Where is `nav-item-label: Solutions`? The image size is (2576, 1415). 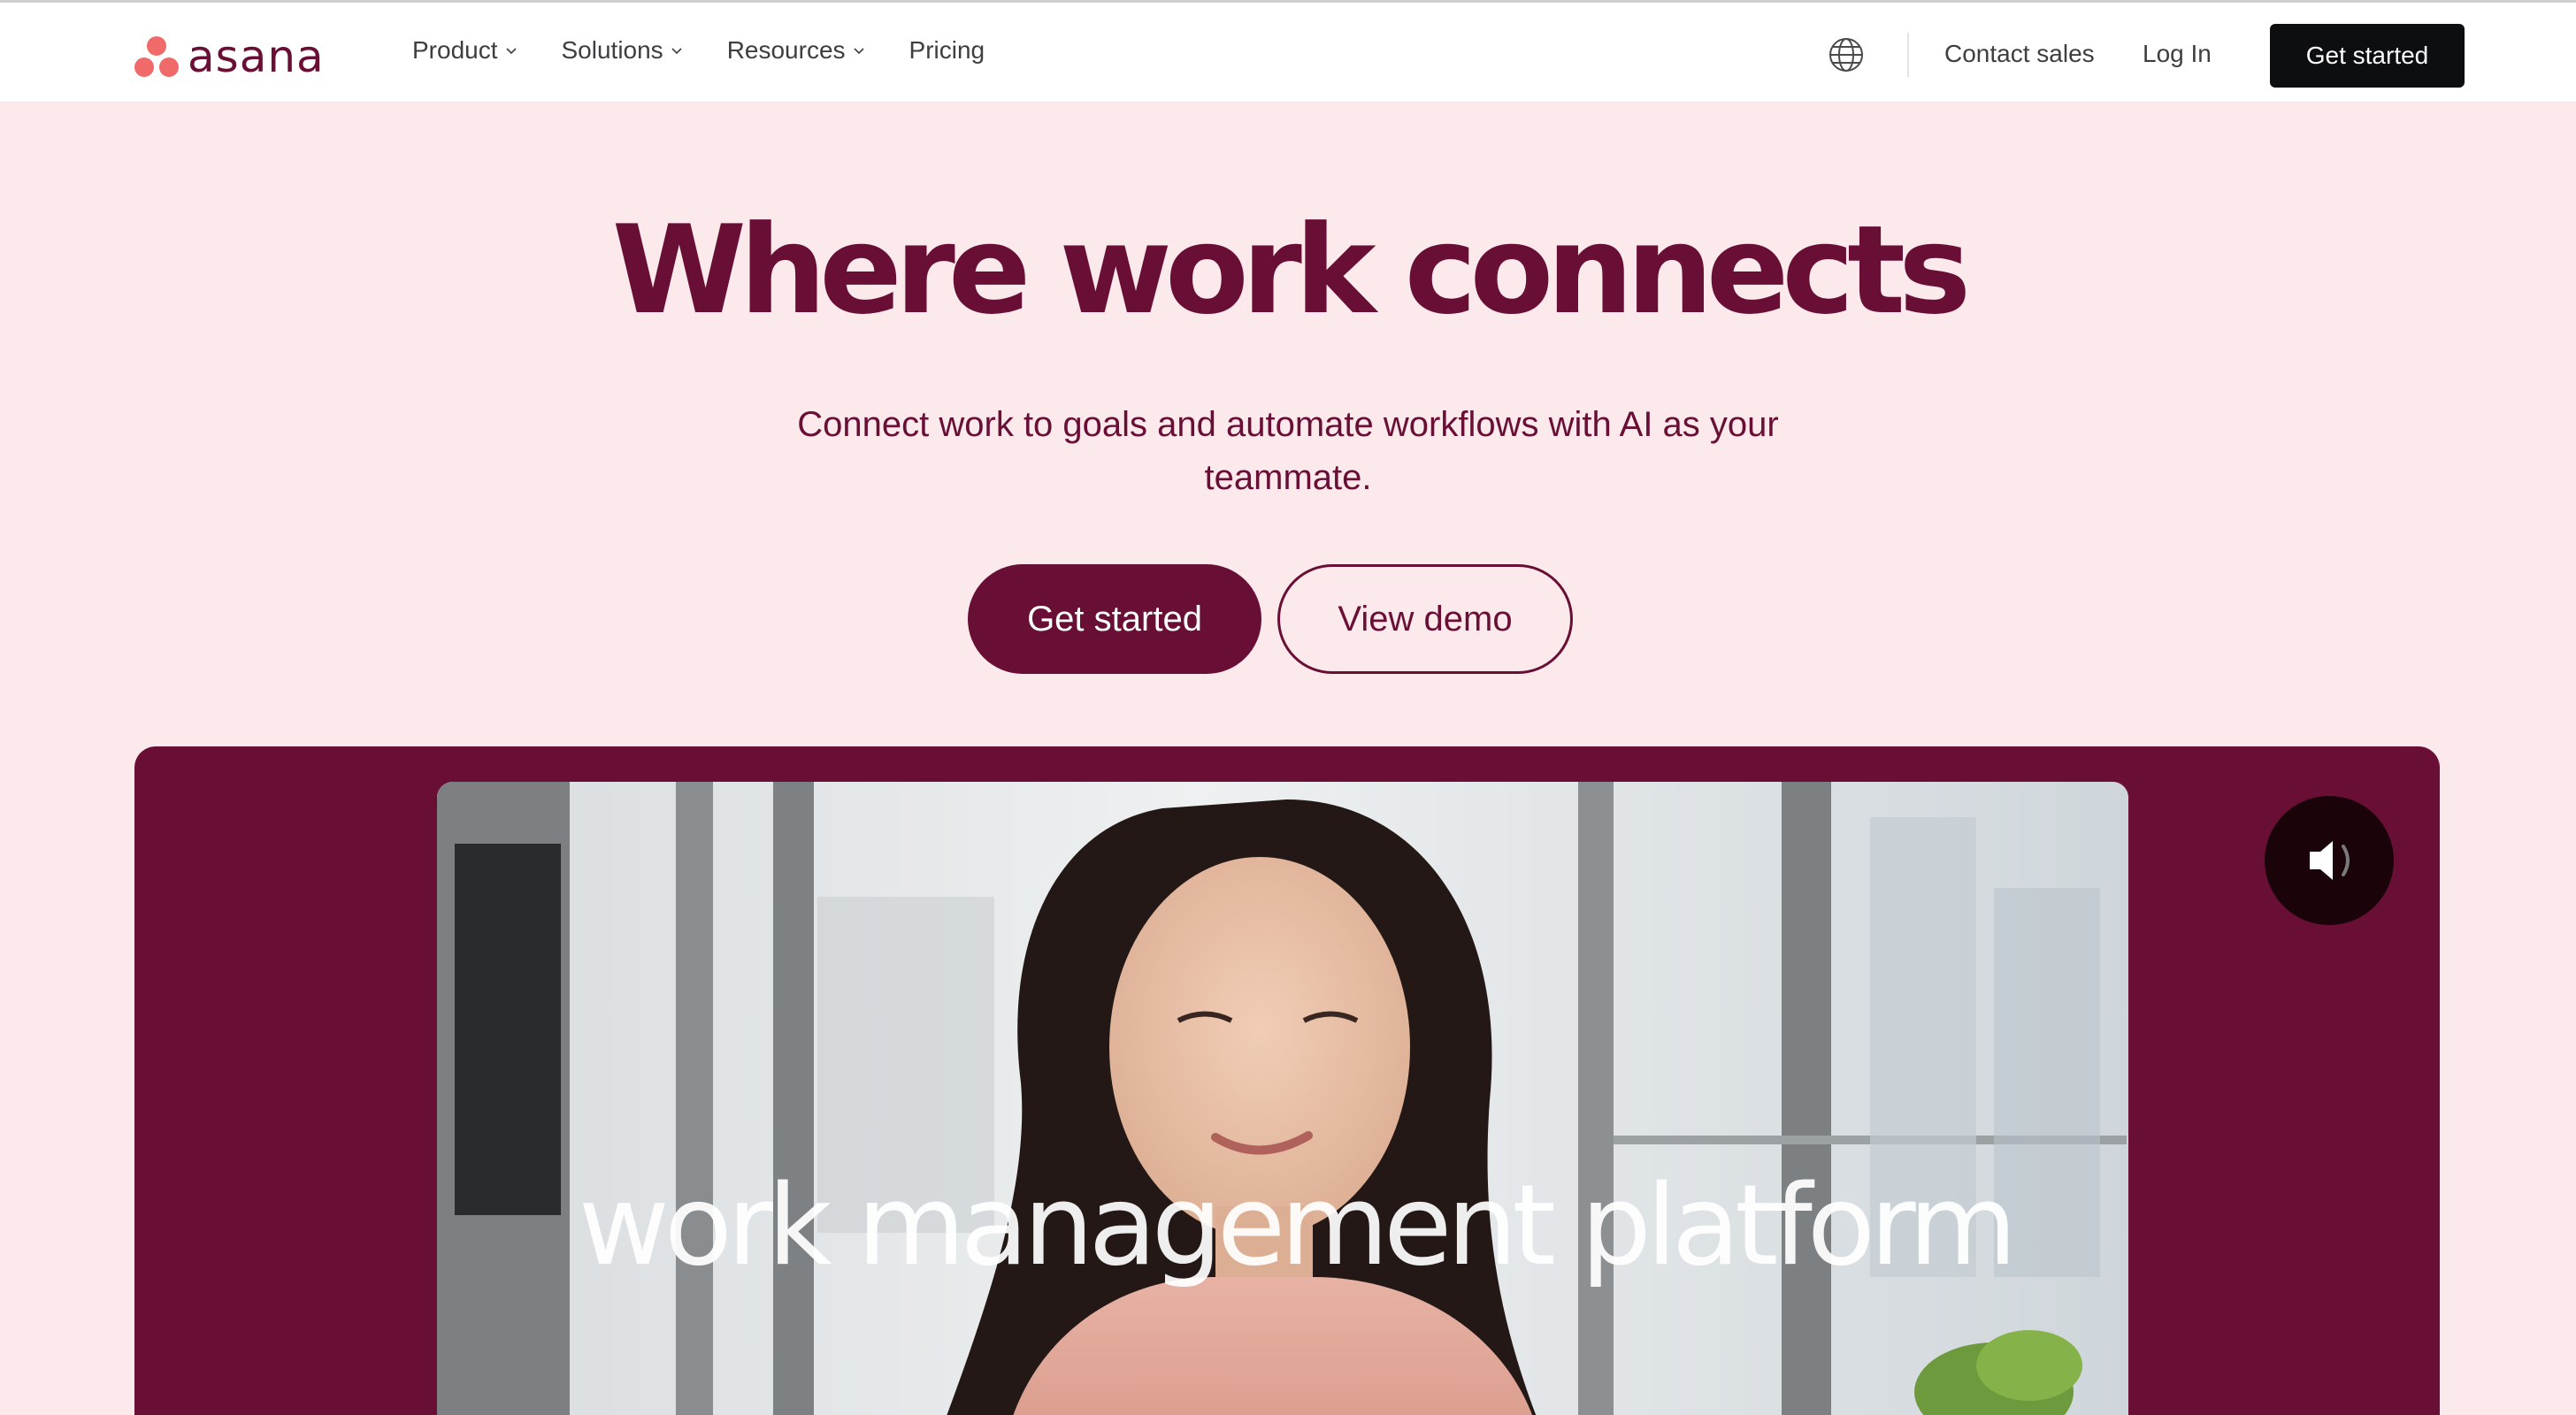 nav-item-label: Solutions is located at coordinates (612, 50).